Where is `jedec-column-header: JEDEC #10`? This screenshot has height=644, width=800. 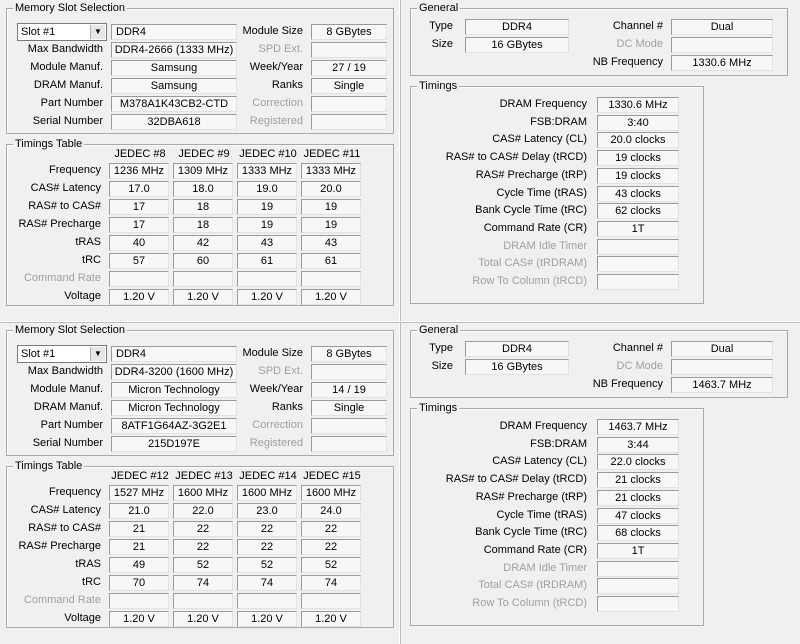
jedec-column-header: JEDEC #10 is located at coordinates (268, 154).